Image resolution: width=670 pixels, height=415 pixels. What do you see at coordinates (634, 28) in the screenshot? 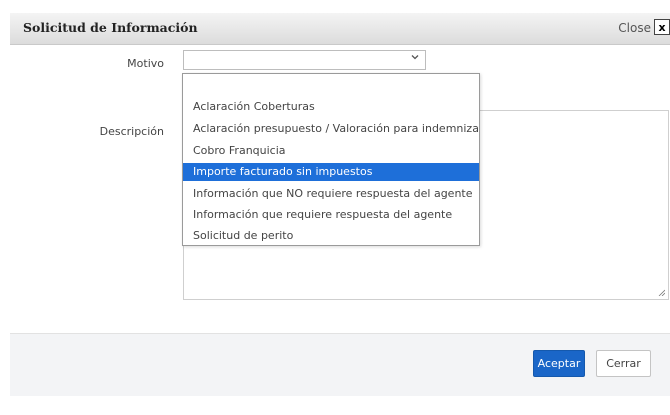
I see `close-label: Close` at bounding box center [634, 28].